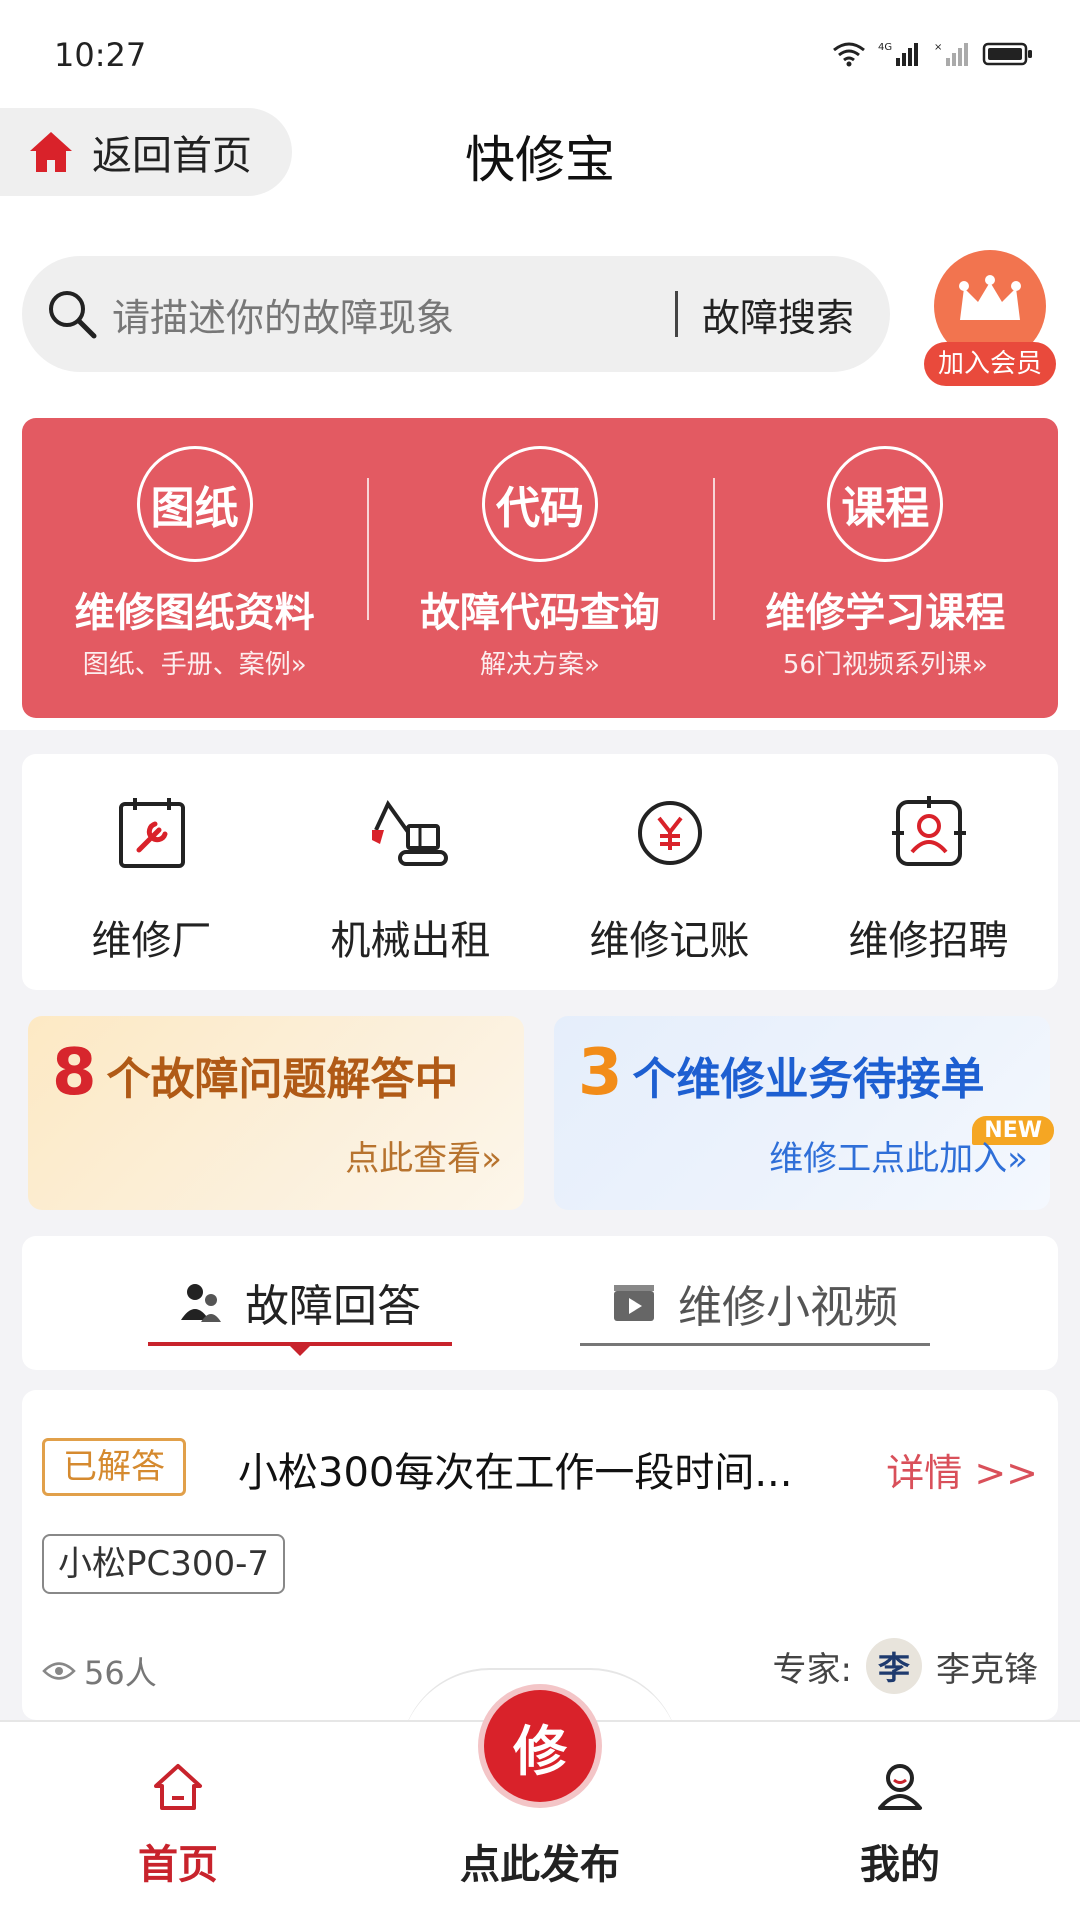 This screenshot has height=1920, width=1080. Describe the element at coordinates (151, 872) in the screenshot. I see `feature-repair-shop: 维修厂` at that location.